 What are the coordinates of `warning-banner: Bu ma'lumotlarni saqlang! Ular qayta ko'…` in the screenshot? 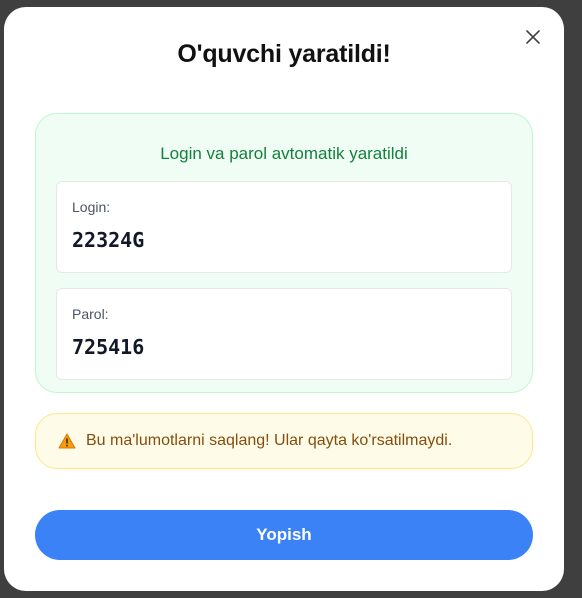 It's located at (284, 441).